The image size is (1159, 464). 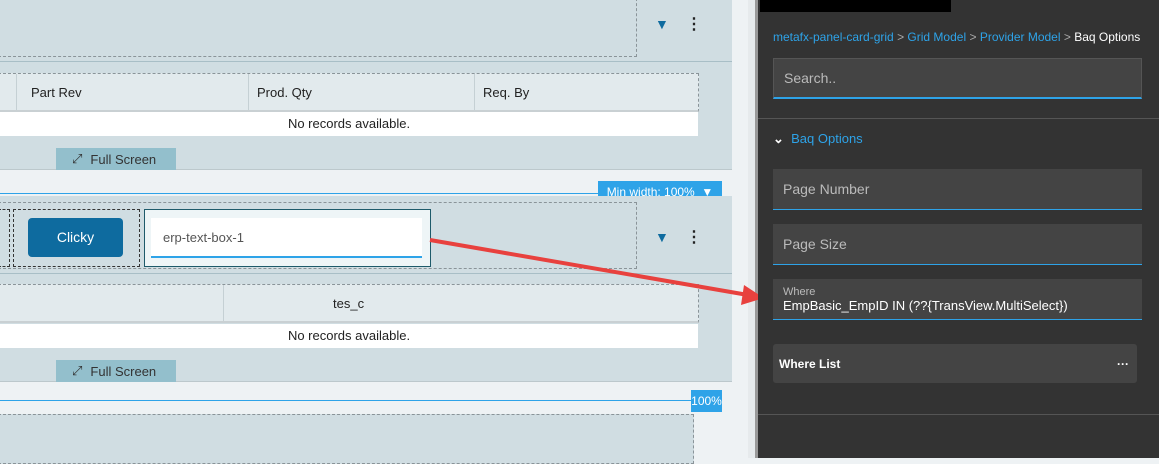 What do you see at coordinates (936, 37) in the screenshot?
I see `breadcrumb-item: Grid Model` at bounding box center [936, 37].